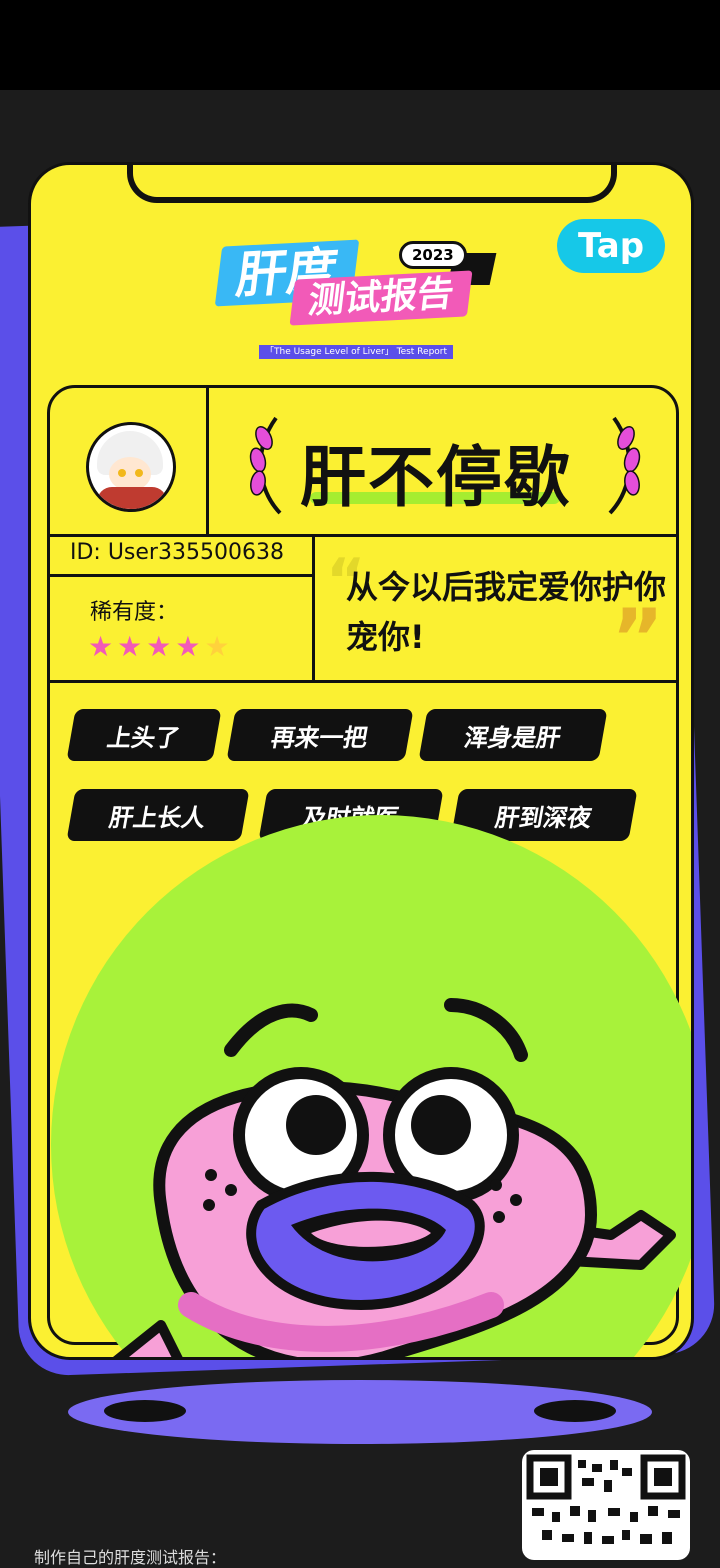 This screenshot has height=1568, width=720. I want to click on rank-title: 肝不停歇, so click(436, 477).